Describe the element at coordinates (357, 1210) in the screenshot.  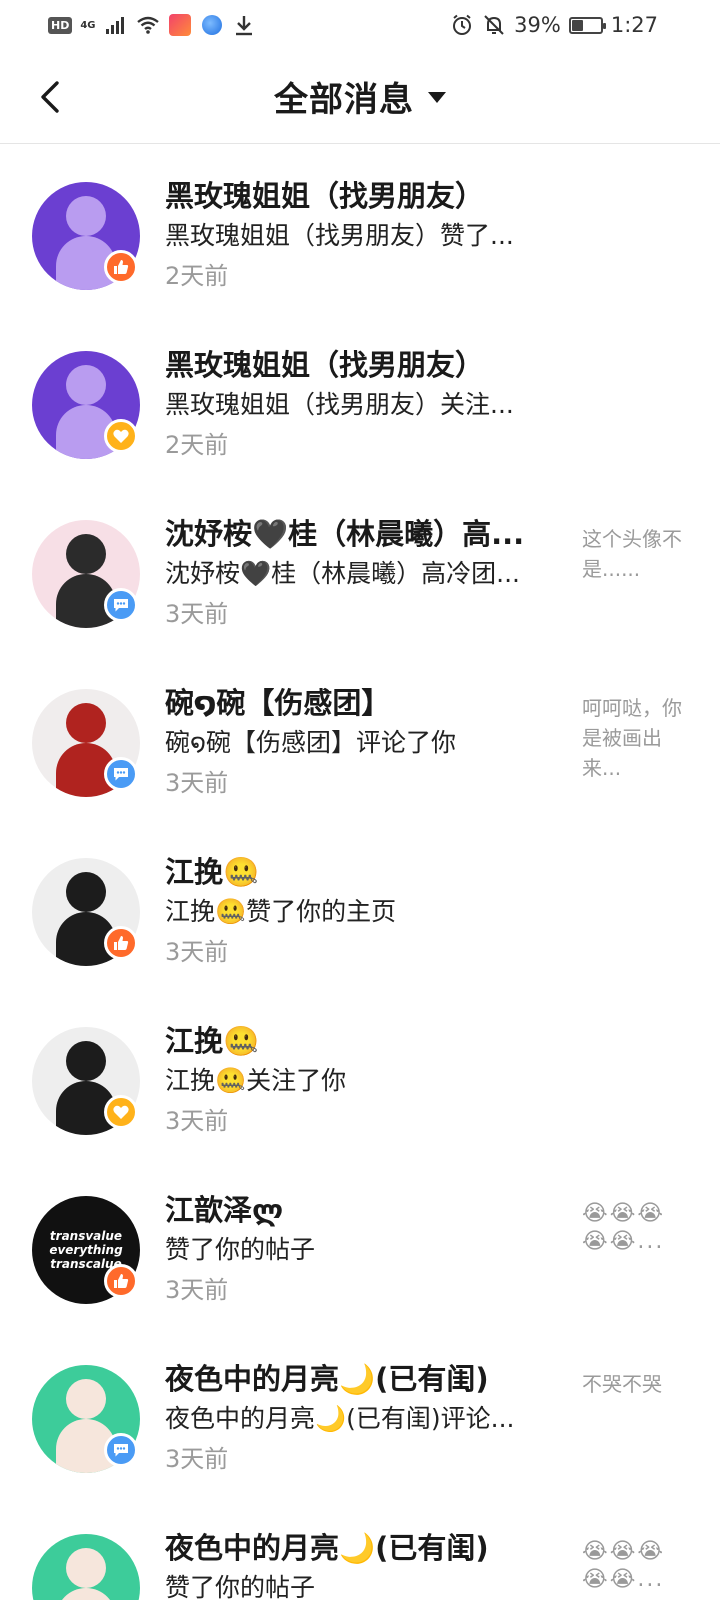
I see `sender-name: 江歆泽ლ` at that location.